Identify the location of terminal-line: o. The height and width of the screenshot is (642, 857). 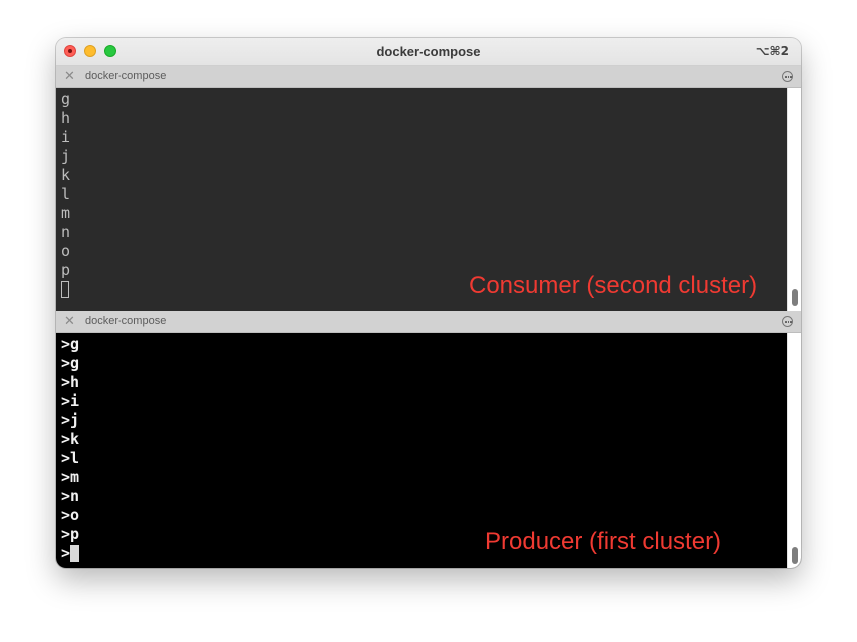
(66, 251).